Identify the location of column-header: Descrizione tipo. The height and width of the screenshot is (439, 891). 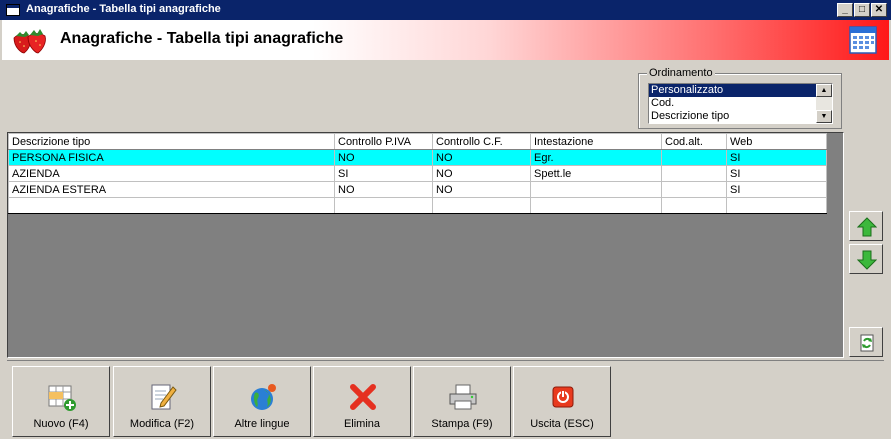
(171, 141).